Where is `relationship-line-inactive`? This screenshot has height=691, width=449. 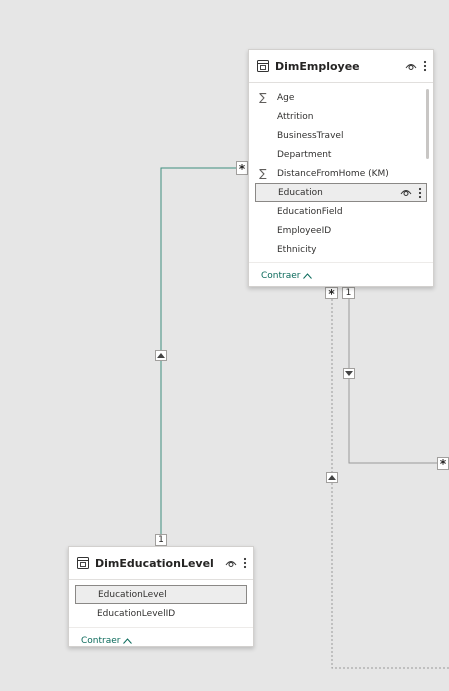 relationship-line-inactive is located at coordinates (390, 484).